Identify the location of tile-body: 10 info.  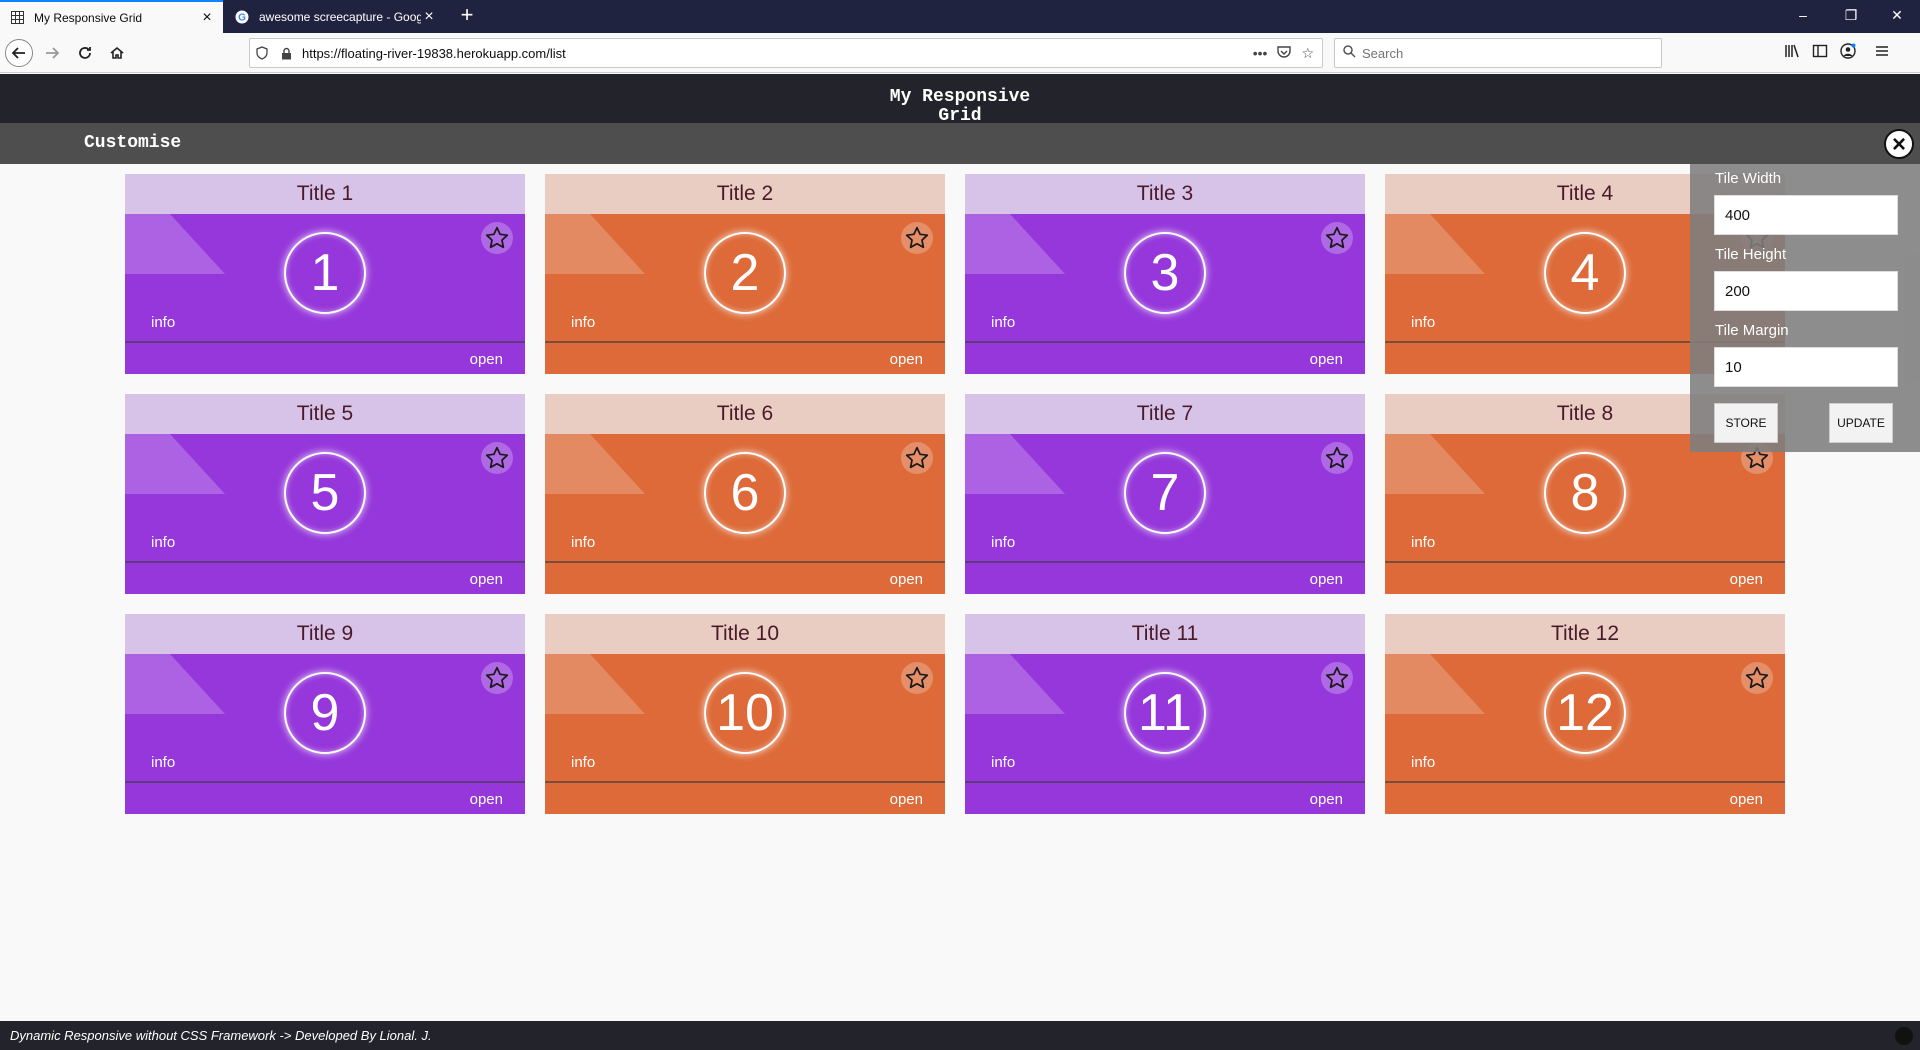
(745, 717).